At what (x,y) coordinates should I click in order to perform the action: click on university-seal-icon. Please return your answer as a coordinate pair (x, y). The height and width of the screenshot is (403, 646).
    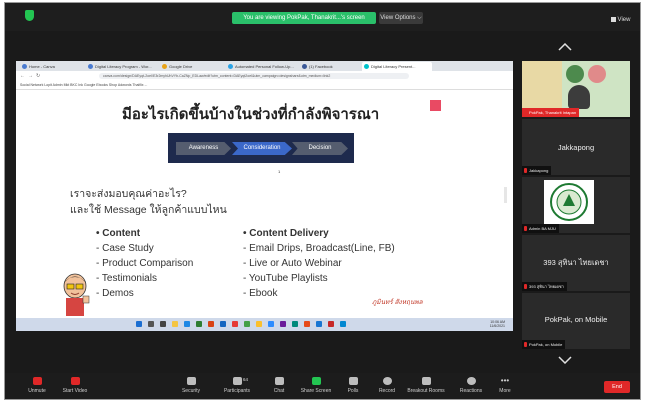
    Looking at the image, I should click on (569, 202).